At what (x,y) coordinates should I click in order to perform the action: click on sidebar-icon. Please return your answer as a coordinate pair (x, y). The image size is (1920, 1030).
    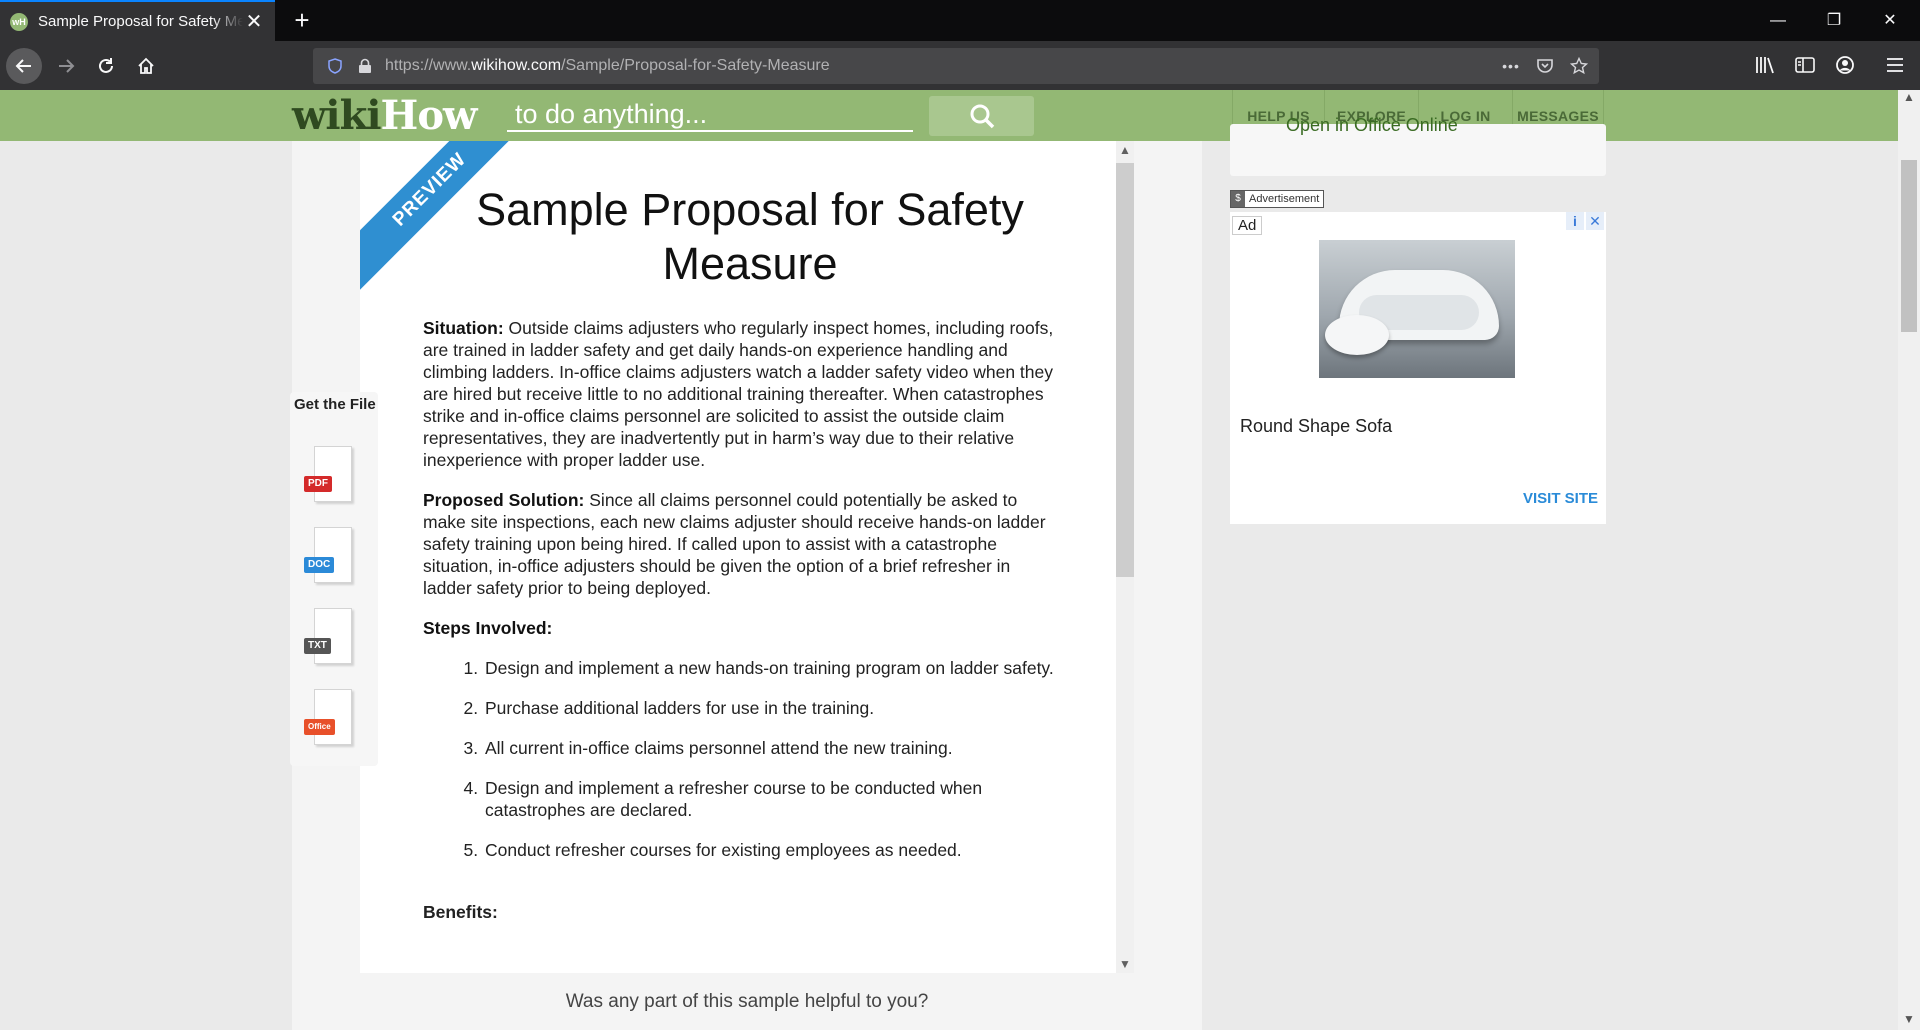
    Looking at the image, I should click on (1805, 65).